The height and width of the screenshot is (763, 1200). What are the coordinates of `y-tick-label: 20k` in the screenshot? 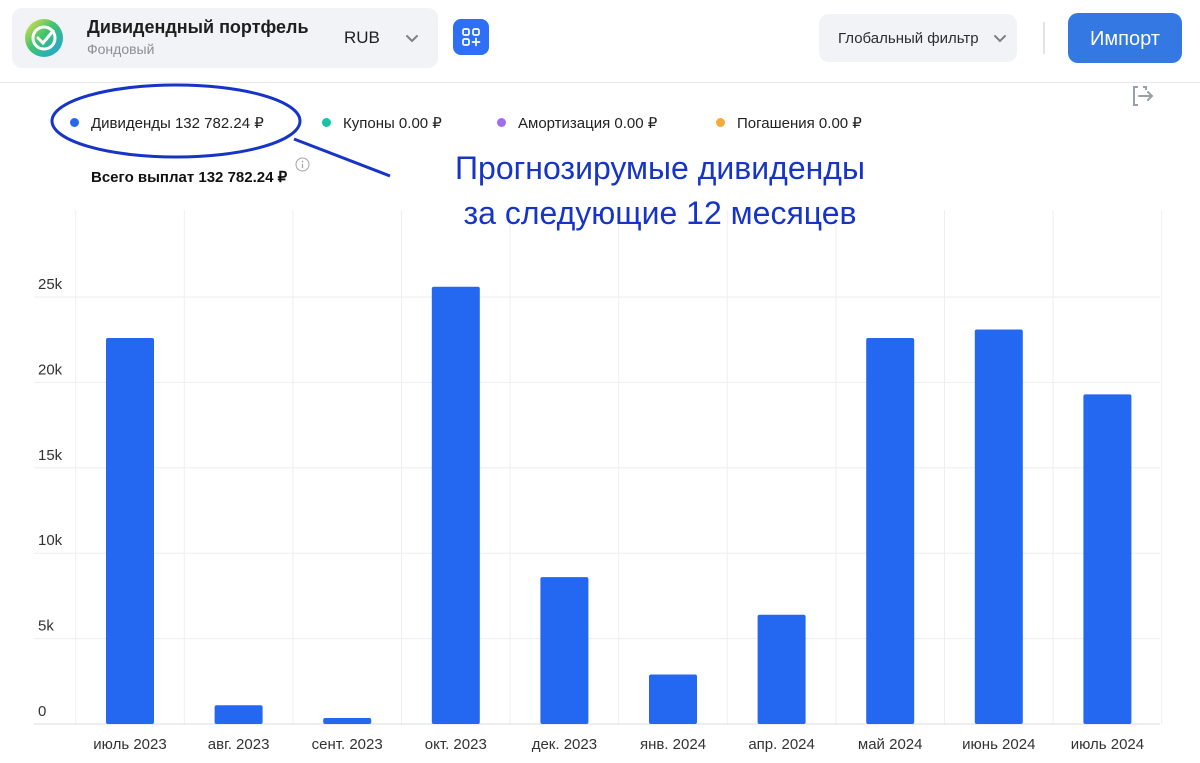 It's located at (50, 369).